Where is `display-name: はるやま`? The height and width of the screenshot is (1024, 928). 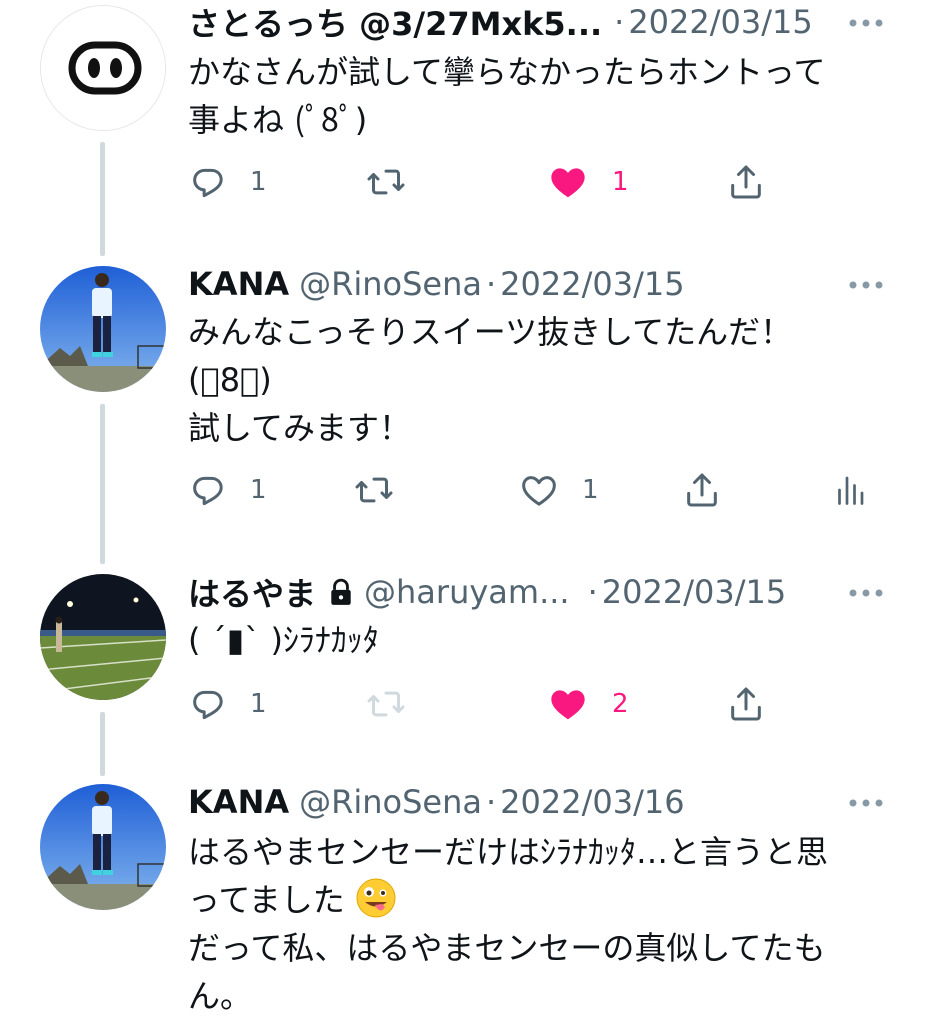 display-name: はるやま is located at coordinates (252, 592).